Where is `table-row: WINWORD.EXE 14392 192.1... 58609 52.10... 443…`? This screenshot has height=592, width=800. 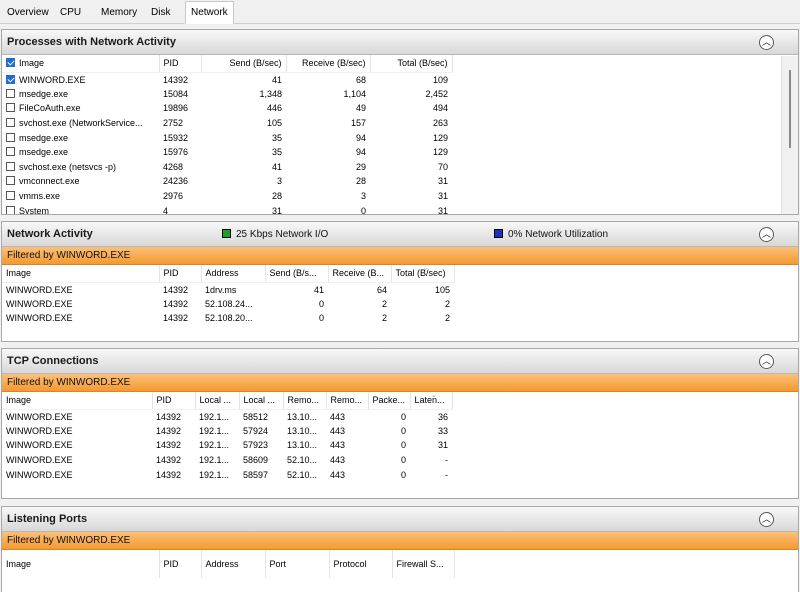 table-row: WINWORD.EXE 14392 192.1... 58609 52.10... 443… is located at coordinates (227, 460).